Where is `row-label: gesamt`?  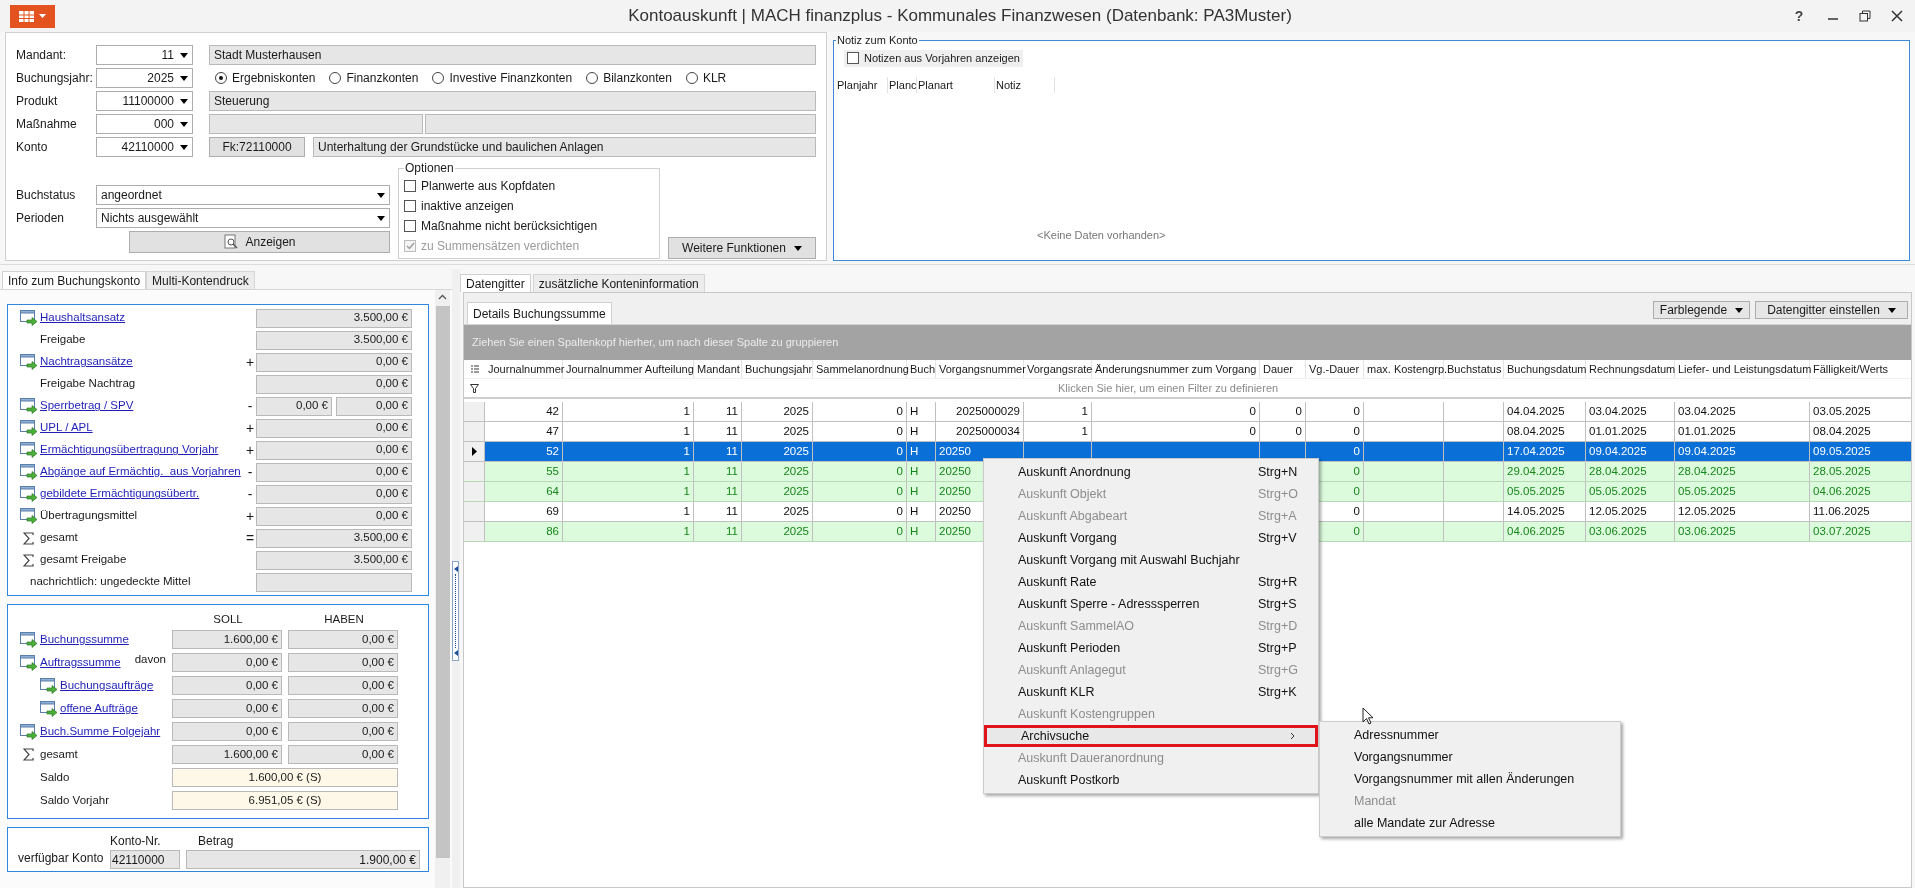 row-label: gesamt is located at coordinates (59, 754).